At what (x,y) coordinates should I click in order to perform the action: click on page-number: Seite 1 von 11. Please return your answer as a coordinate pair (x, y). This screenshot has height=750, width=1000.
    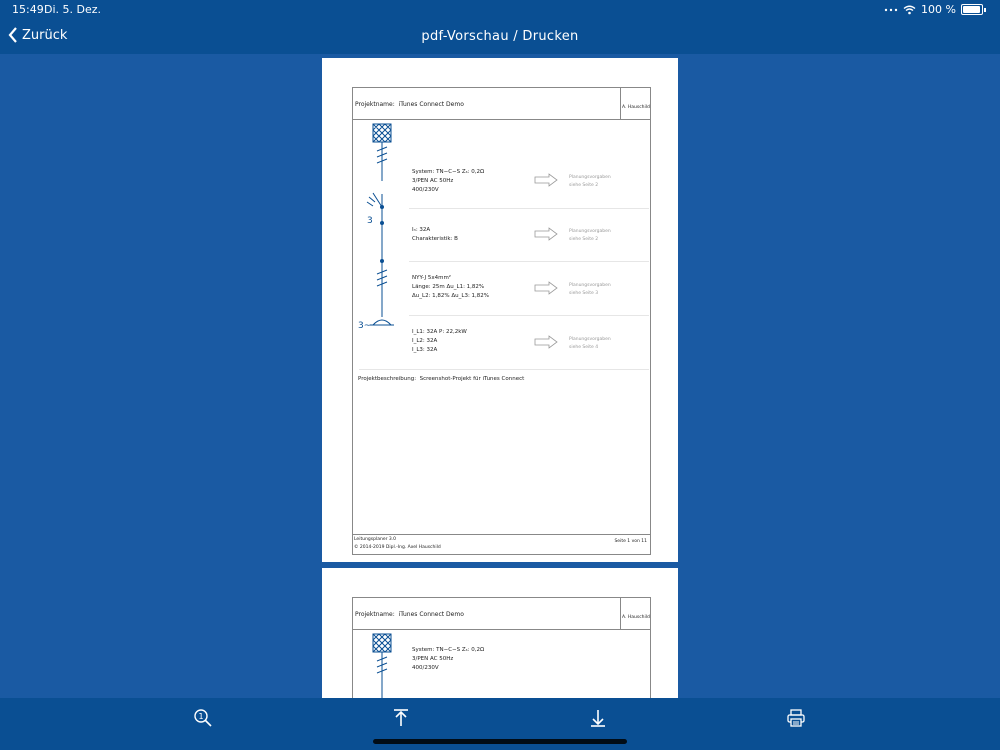
    Looking at the image, I should click on (630, 541).